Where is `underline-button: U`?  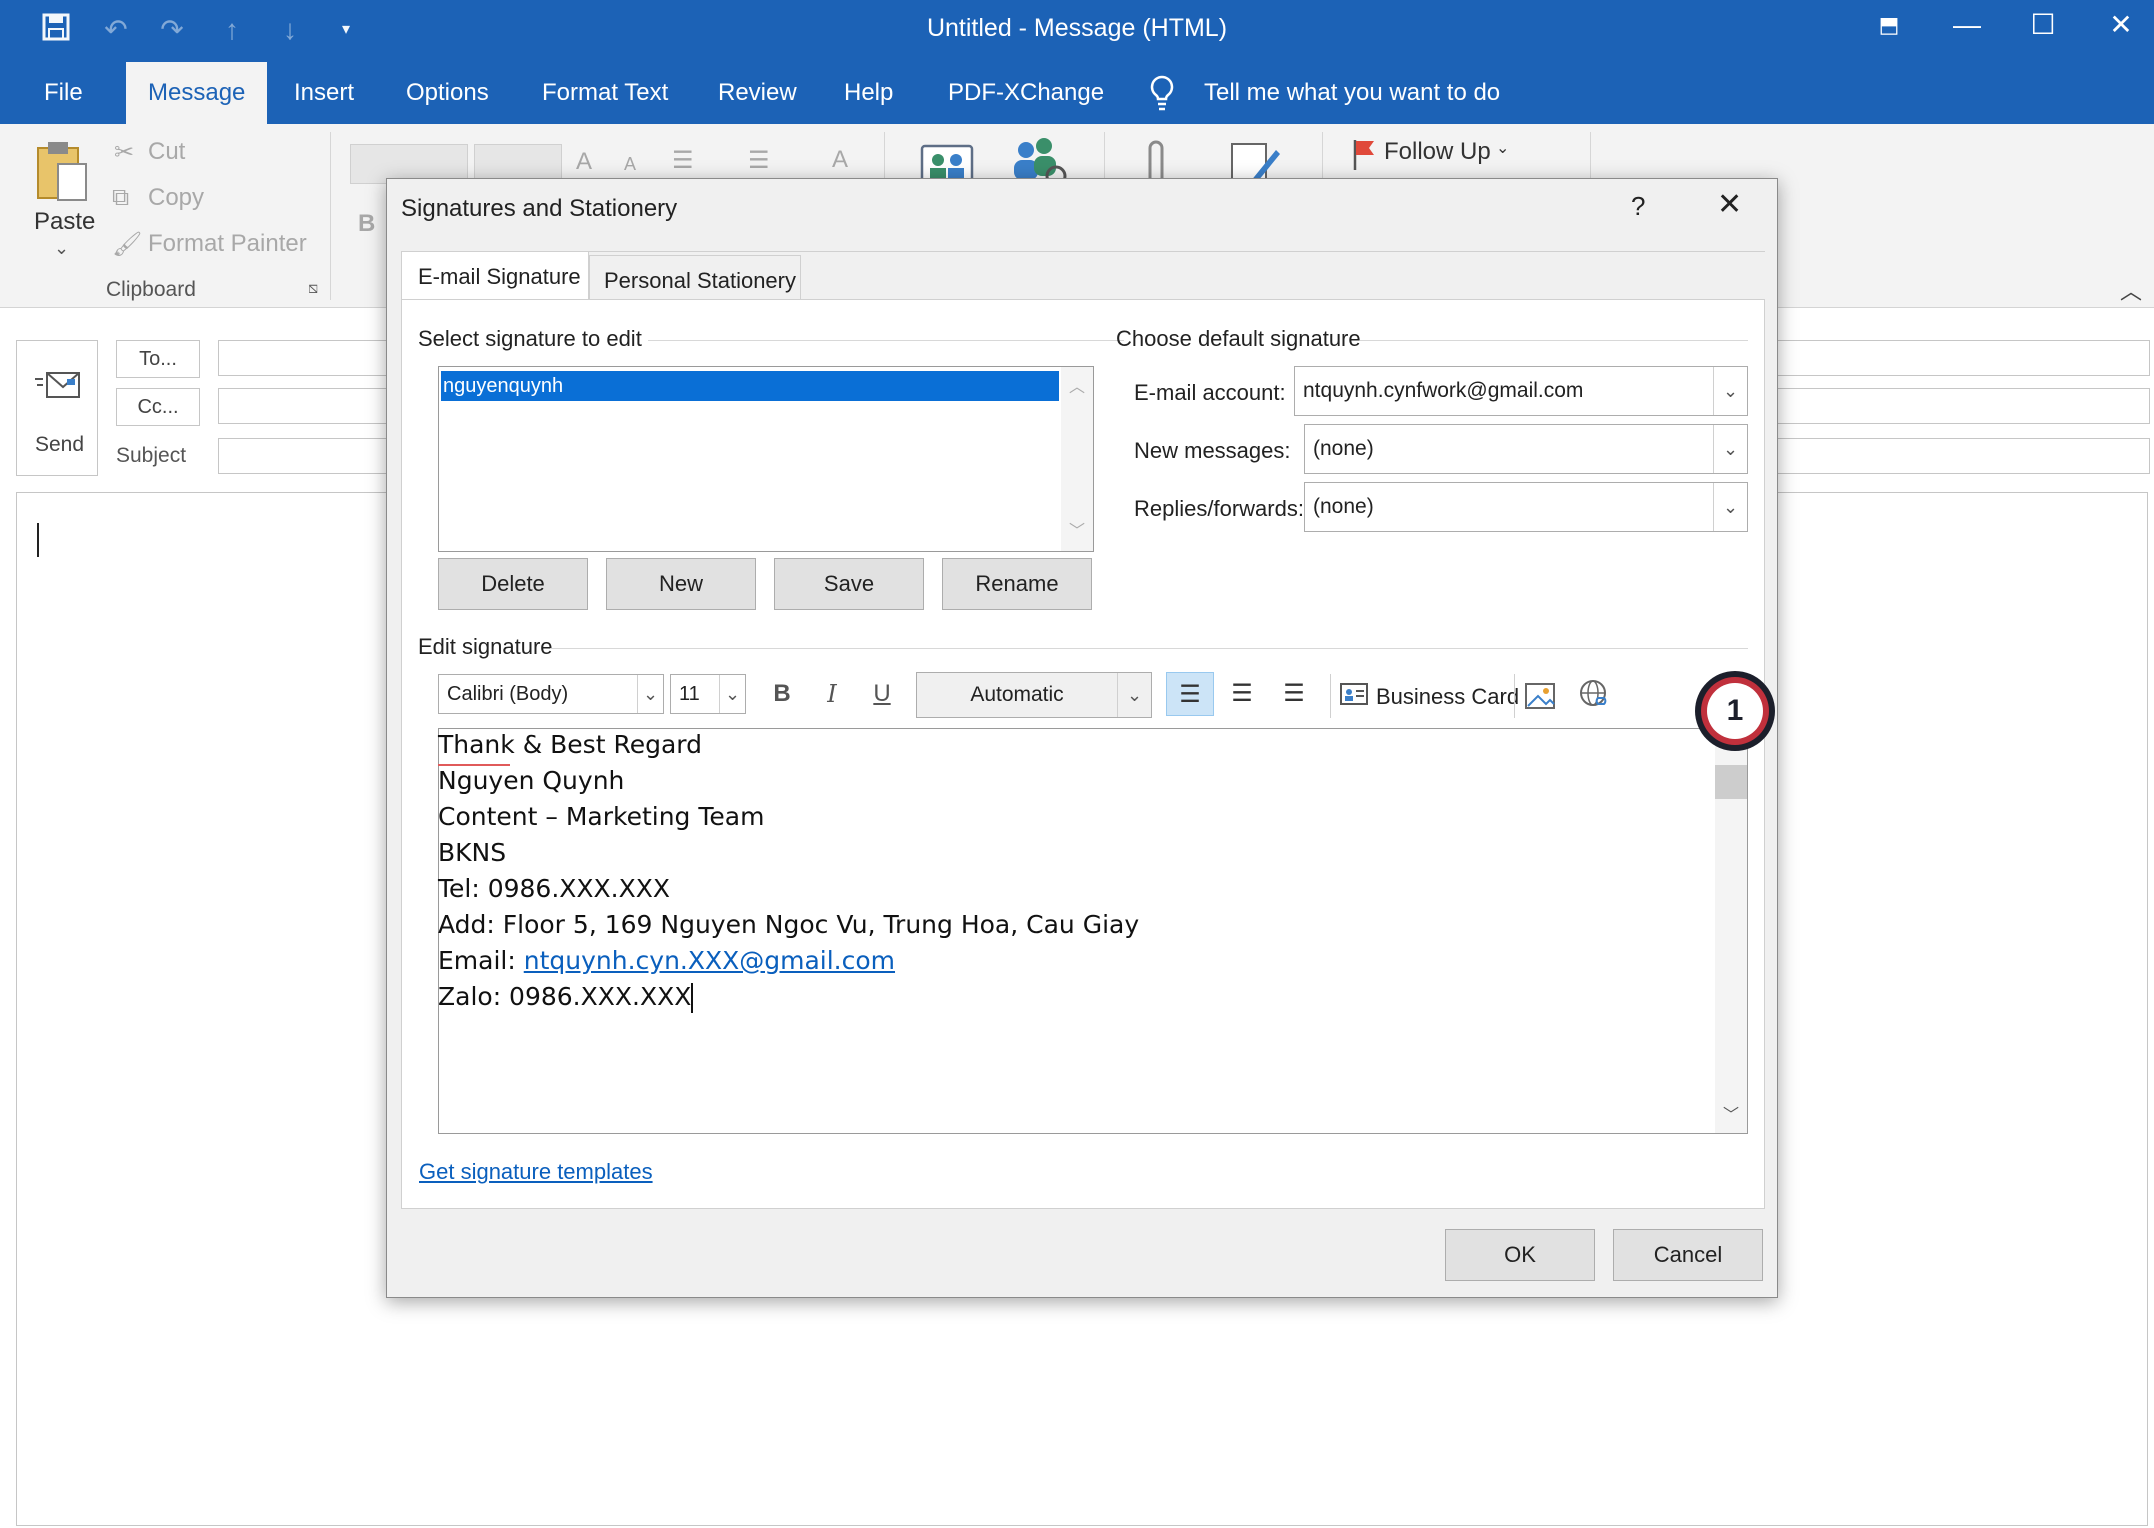 underline-button: U is located at coordinates (882, 694).